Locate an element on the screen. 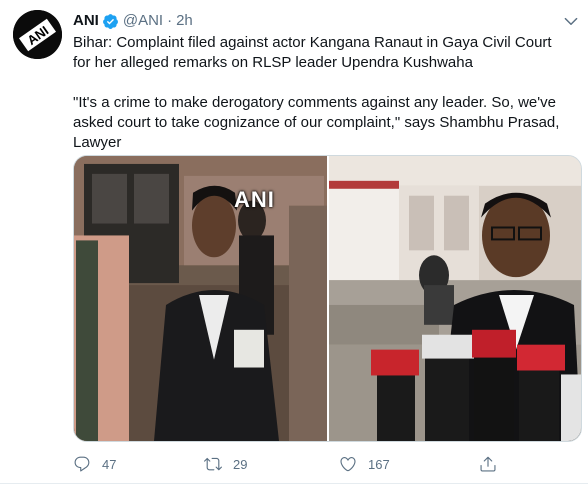  tweet-header: ANI @ANI · 2h is located at coordinates (133, 21).